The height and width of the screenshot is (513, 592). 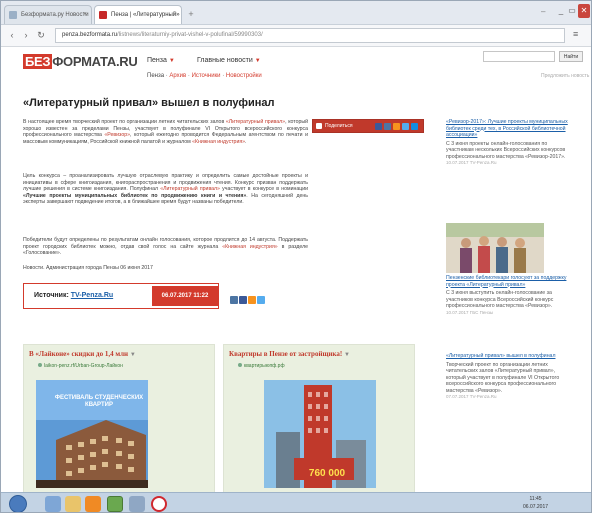 I want to click on site-search-button: Найти, so click(x=571, y=56).